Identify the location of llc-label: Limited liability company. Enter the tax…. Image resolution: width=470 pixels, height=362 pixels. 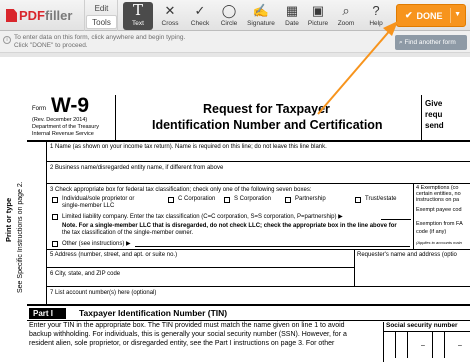
(202, 217).